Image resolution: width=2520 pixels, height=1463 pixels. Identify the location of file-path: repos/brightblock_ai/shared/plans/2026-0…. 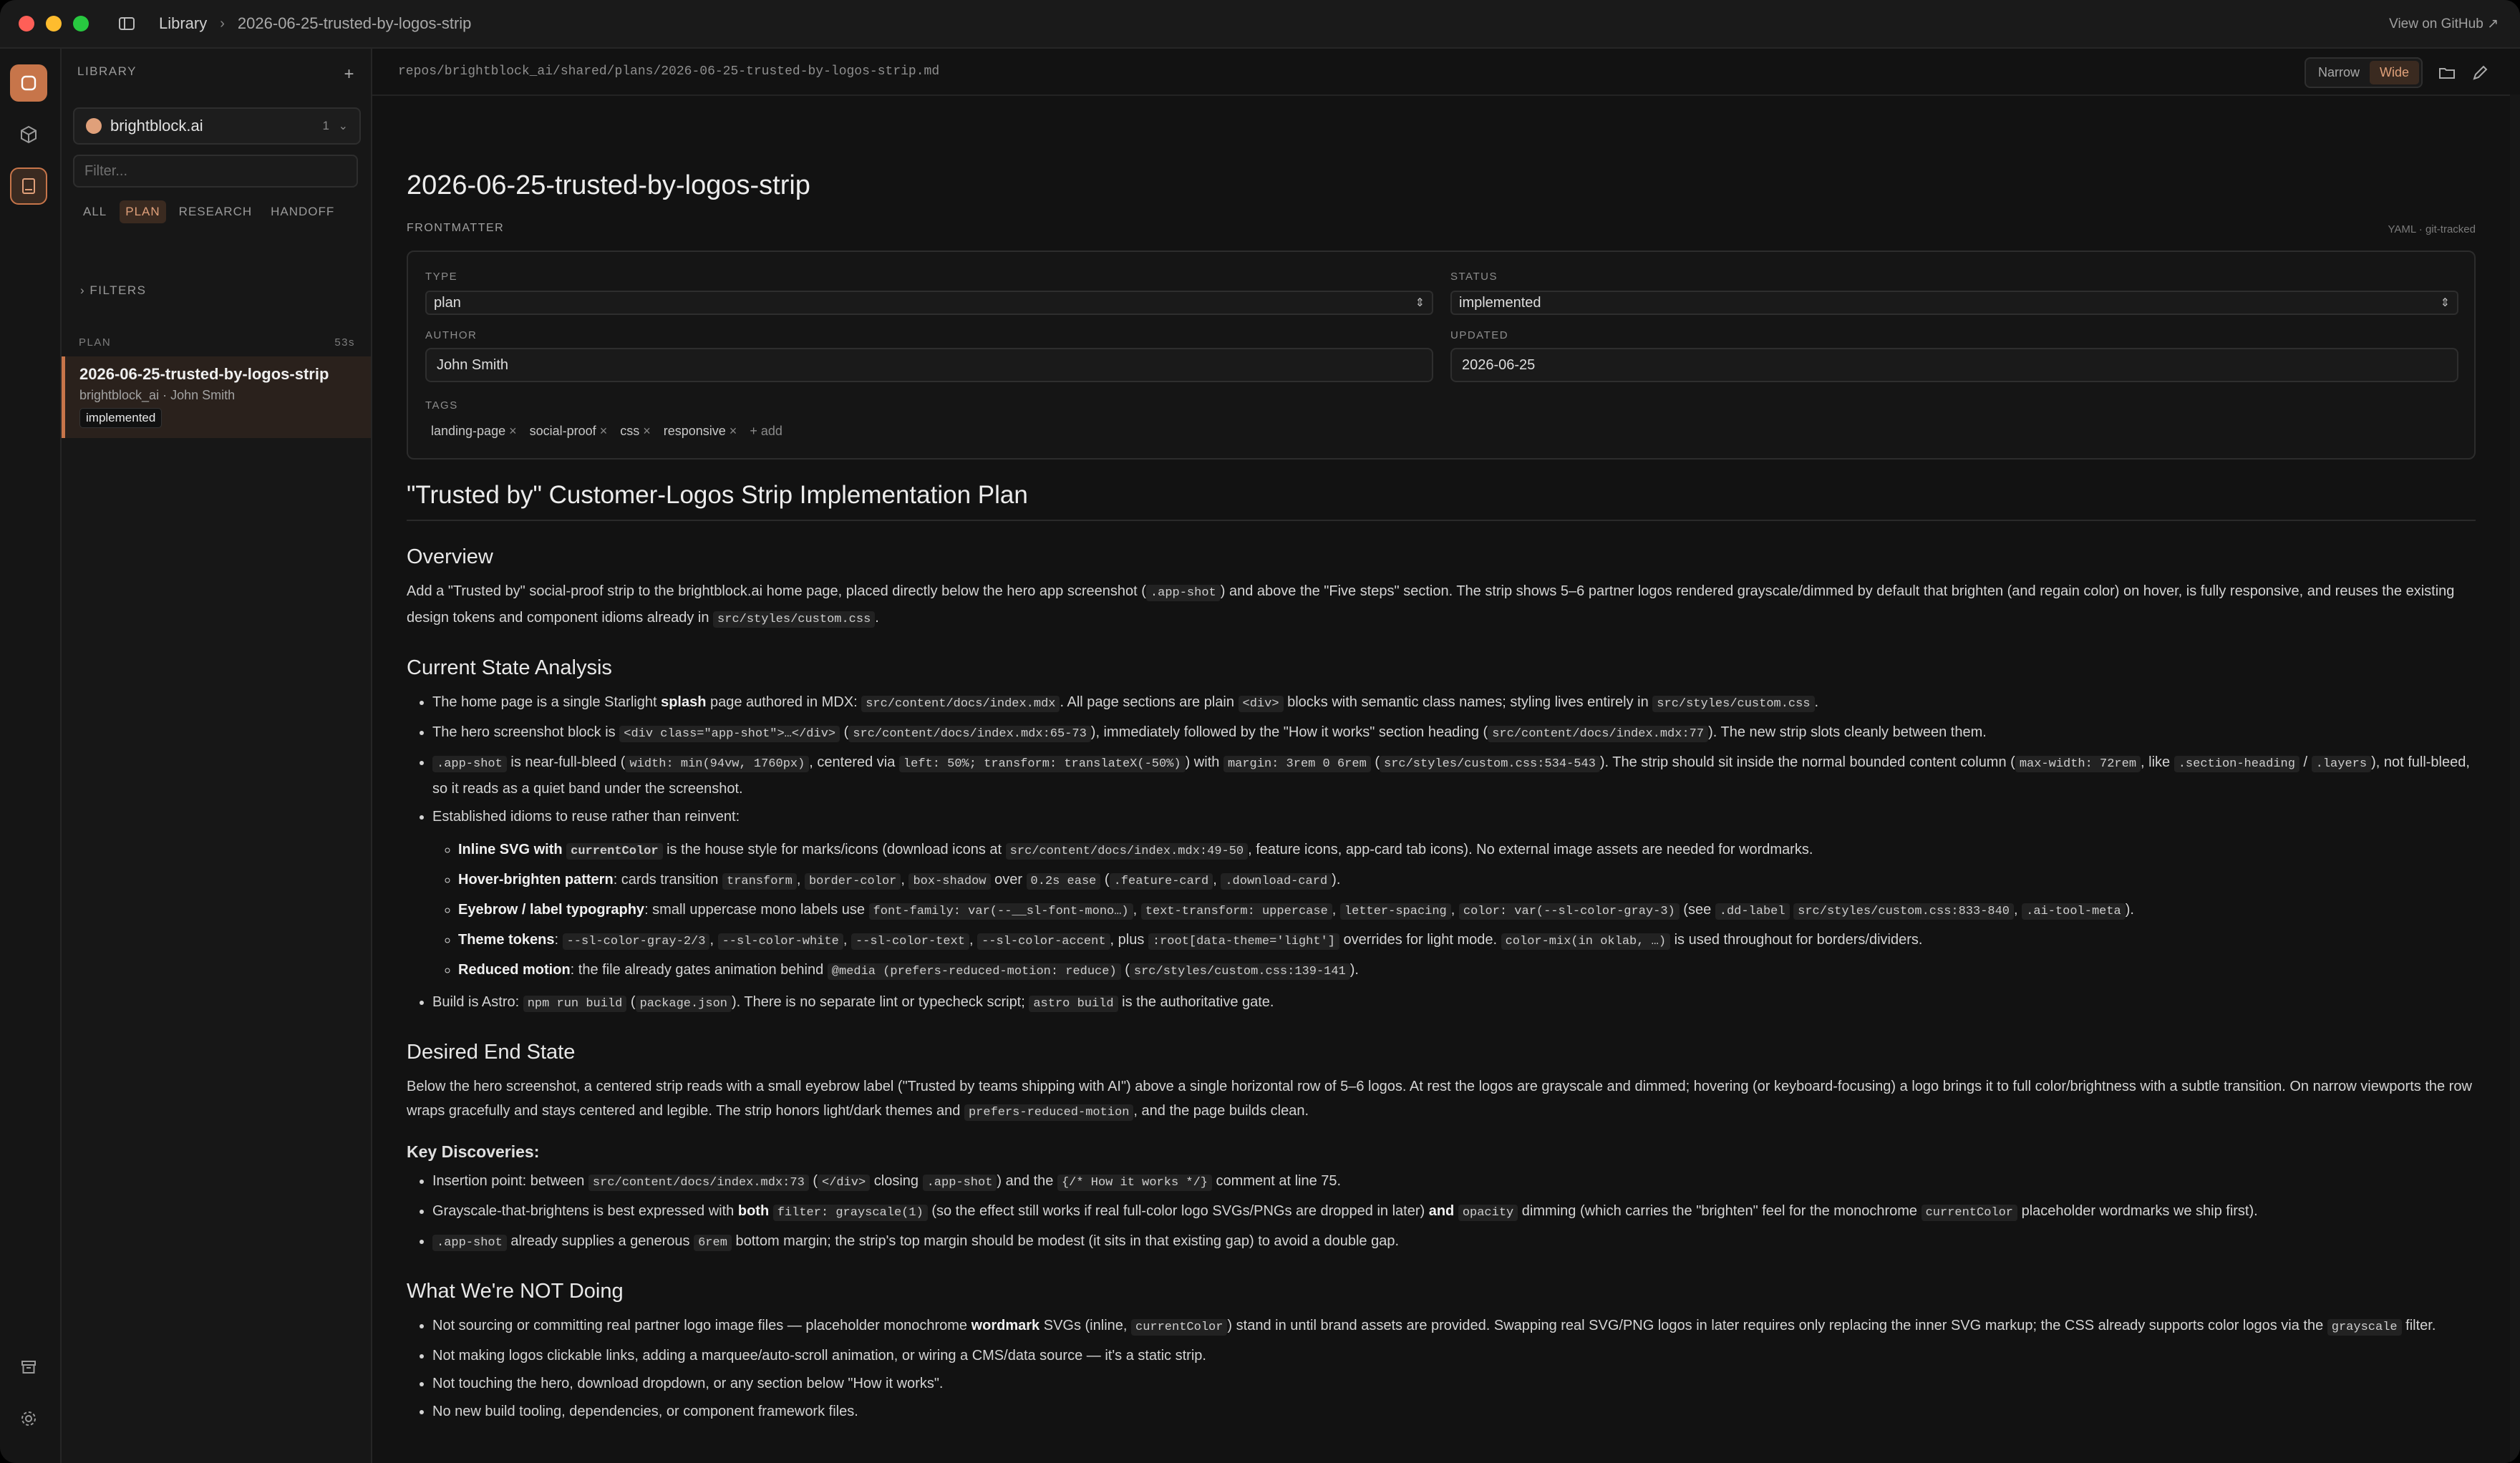
(669, 71).